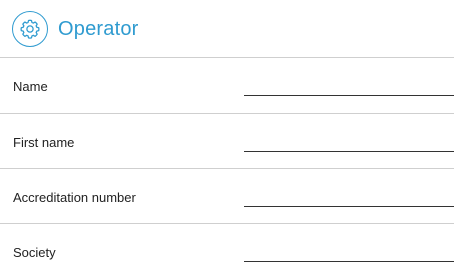  Describe the element at coordinates (30, 29) in the screenshot. I see `gear-icon` at that location.